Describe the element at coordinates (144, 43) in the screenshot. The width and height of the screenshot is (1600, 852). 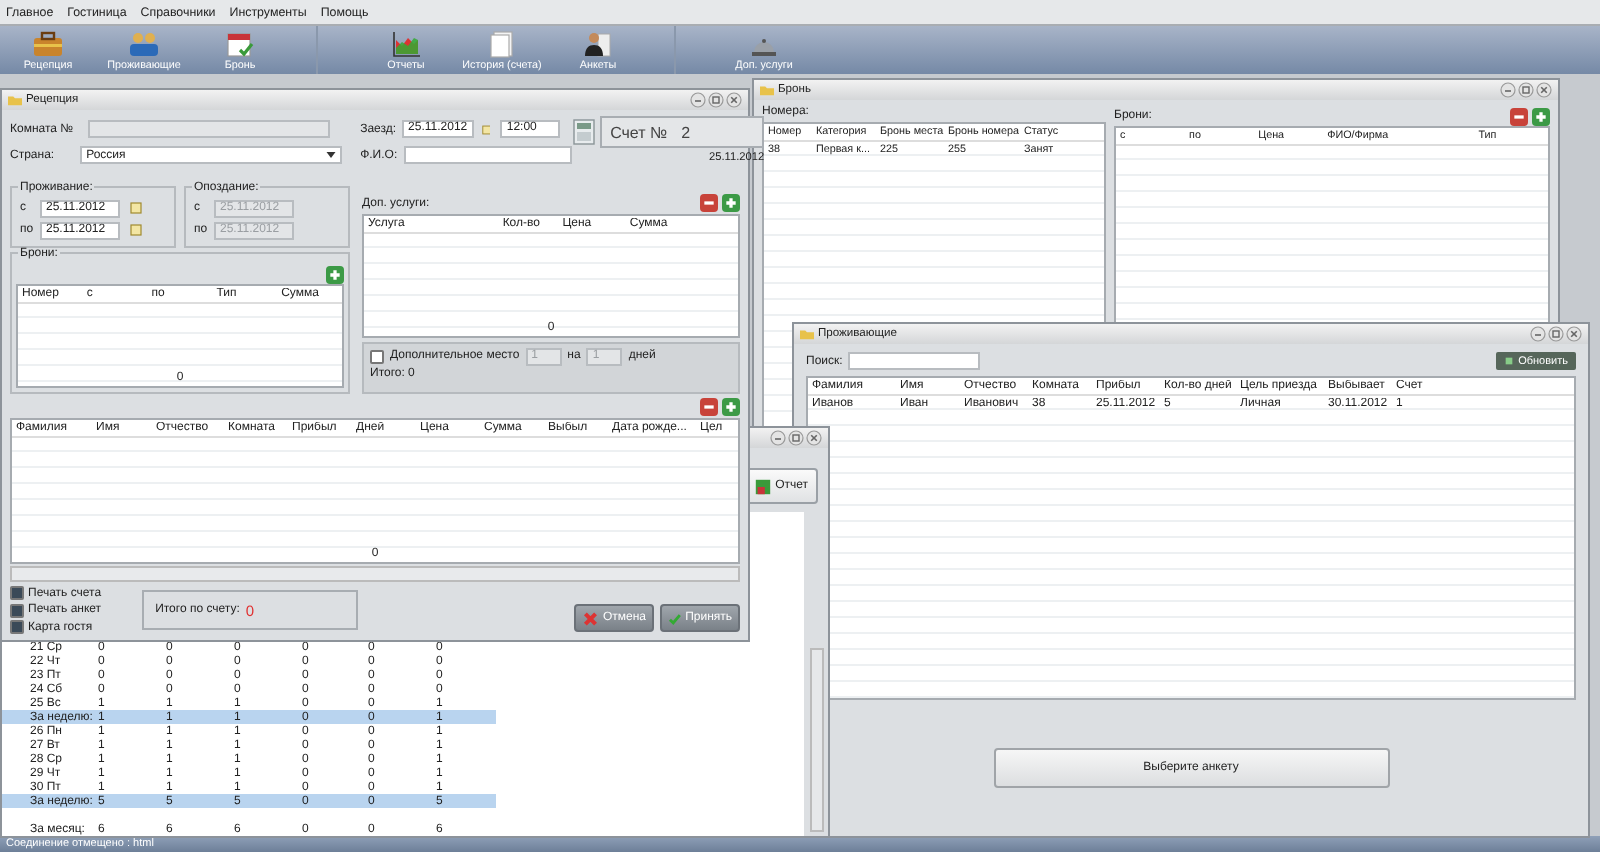
I see `people-icon` at that location.